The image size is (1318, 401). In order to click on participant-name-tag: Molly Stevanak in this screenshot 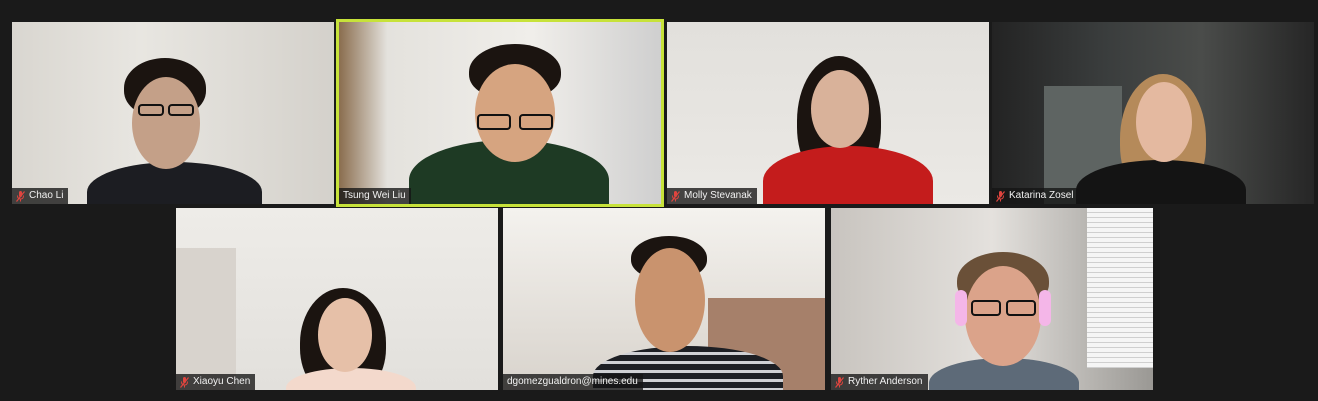, I will do `click(712, 196)`.